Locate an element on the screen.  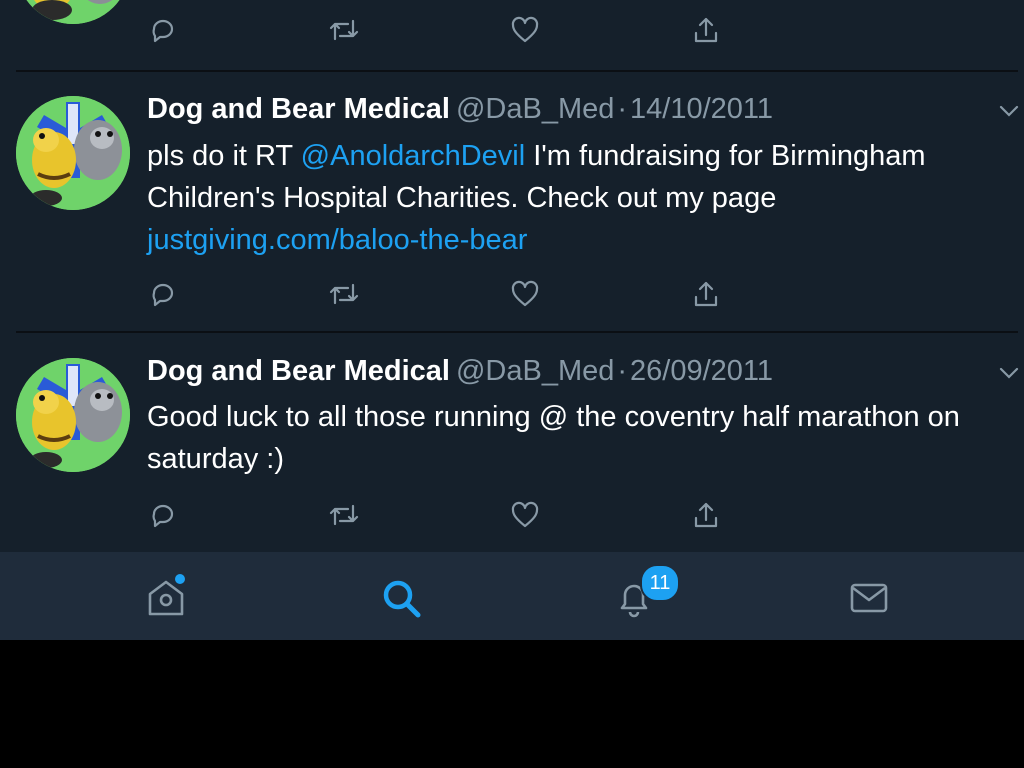
tweet-date: 14/10/2011 is located at coordinates (701, 109).